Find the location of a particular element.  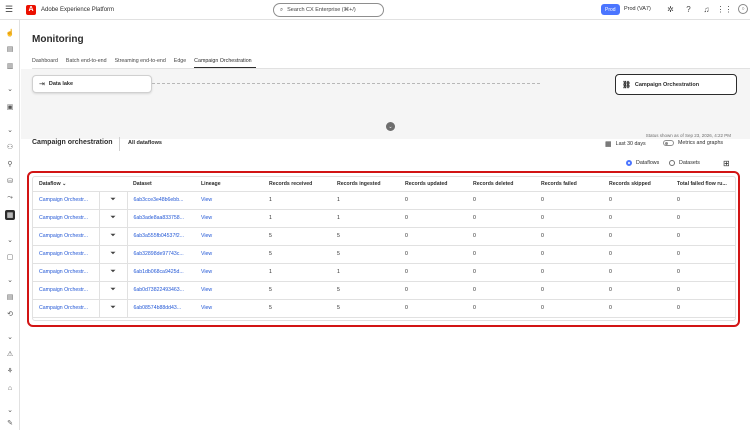

records-ingested: 5 is located at coordinates (365, 308).